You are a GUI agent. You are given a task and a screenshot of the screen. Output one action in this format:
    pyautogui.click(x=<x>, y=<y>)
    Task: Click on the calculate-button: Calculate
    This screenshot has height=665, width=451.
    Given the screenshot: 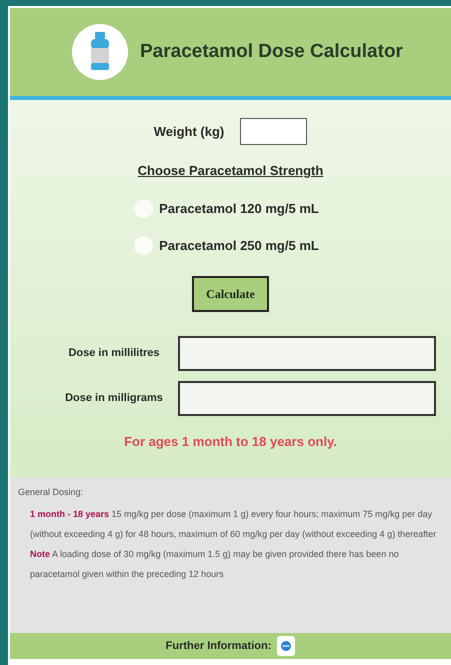 What is the action you would take?
    pyautogui.click(x=230, y=294)
    